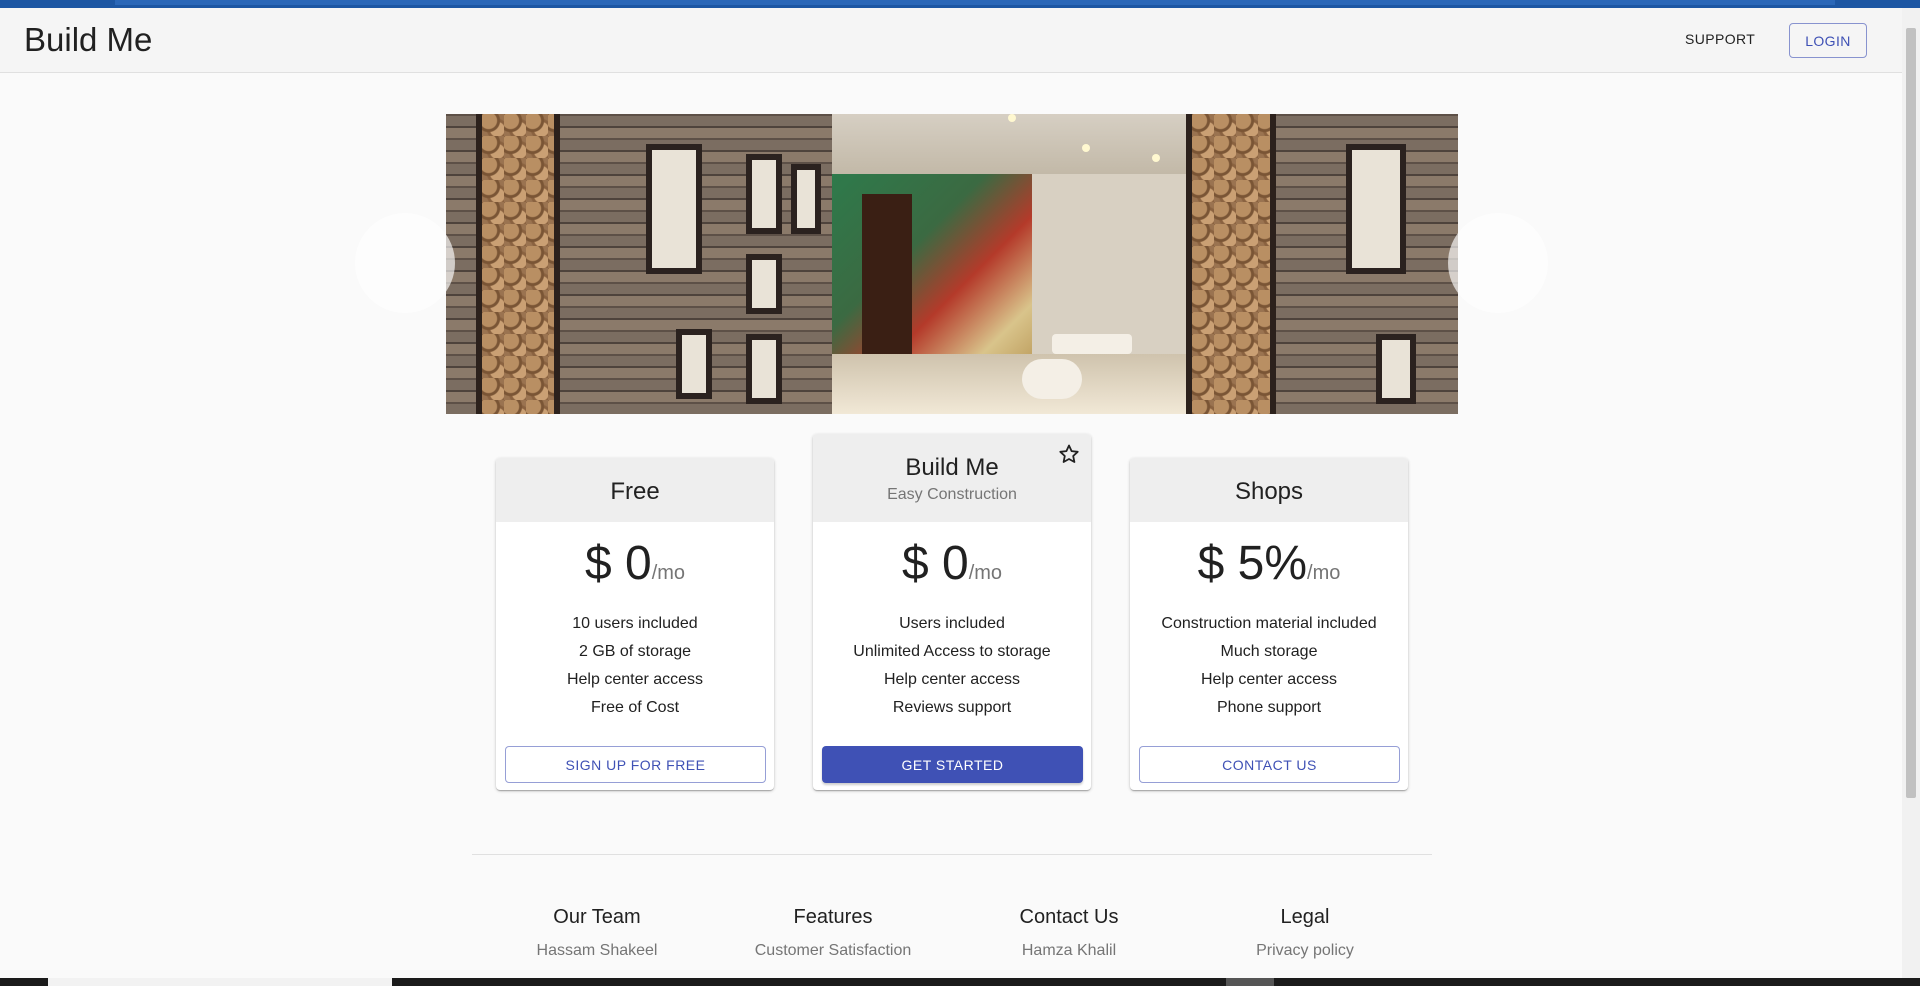 Image resolution: width=1920 pixels, height=986 pixels. I want to click on taskbar-search-box, so click(220, 982).